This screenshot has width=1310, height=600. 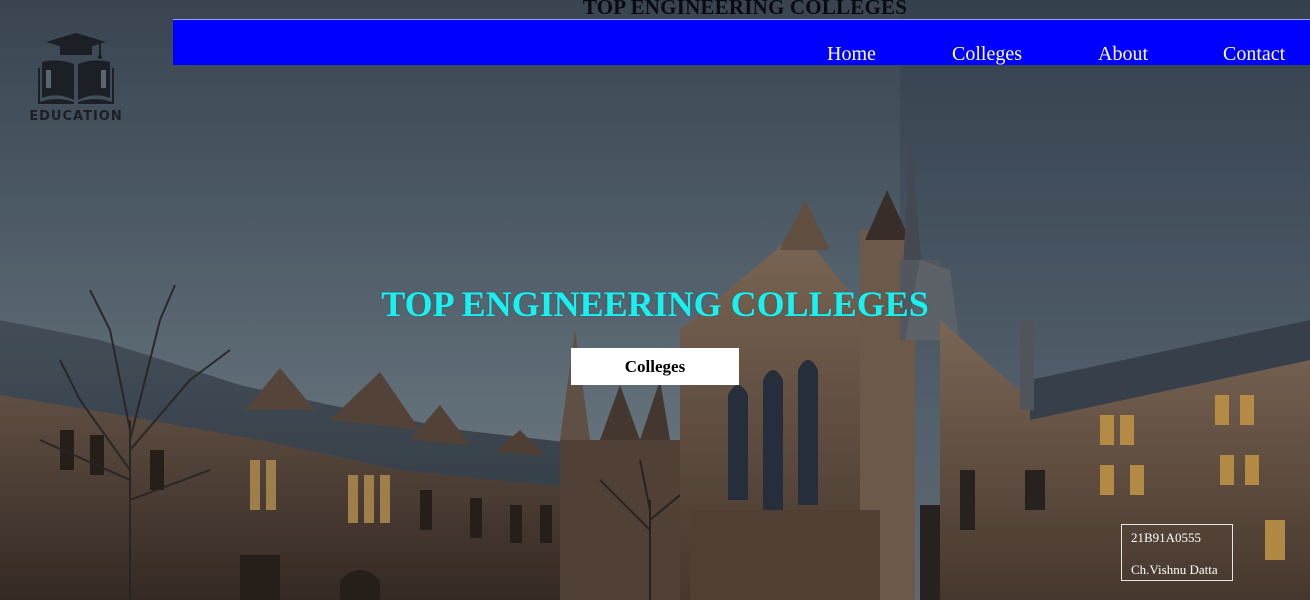 What do you see at coordinates (655, 366) in the screenshot?
I see `colleges-button: Colleges` at bounding box center [655, 366].